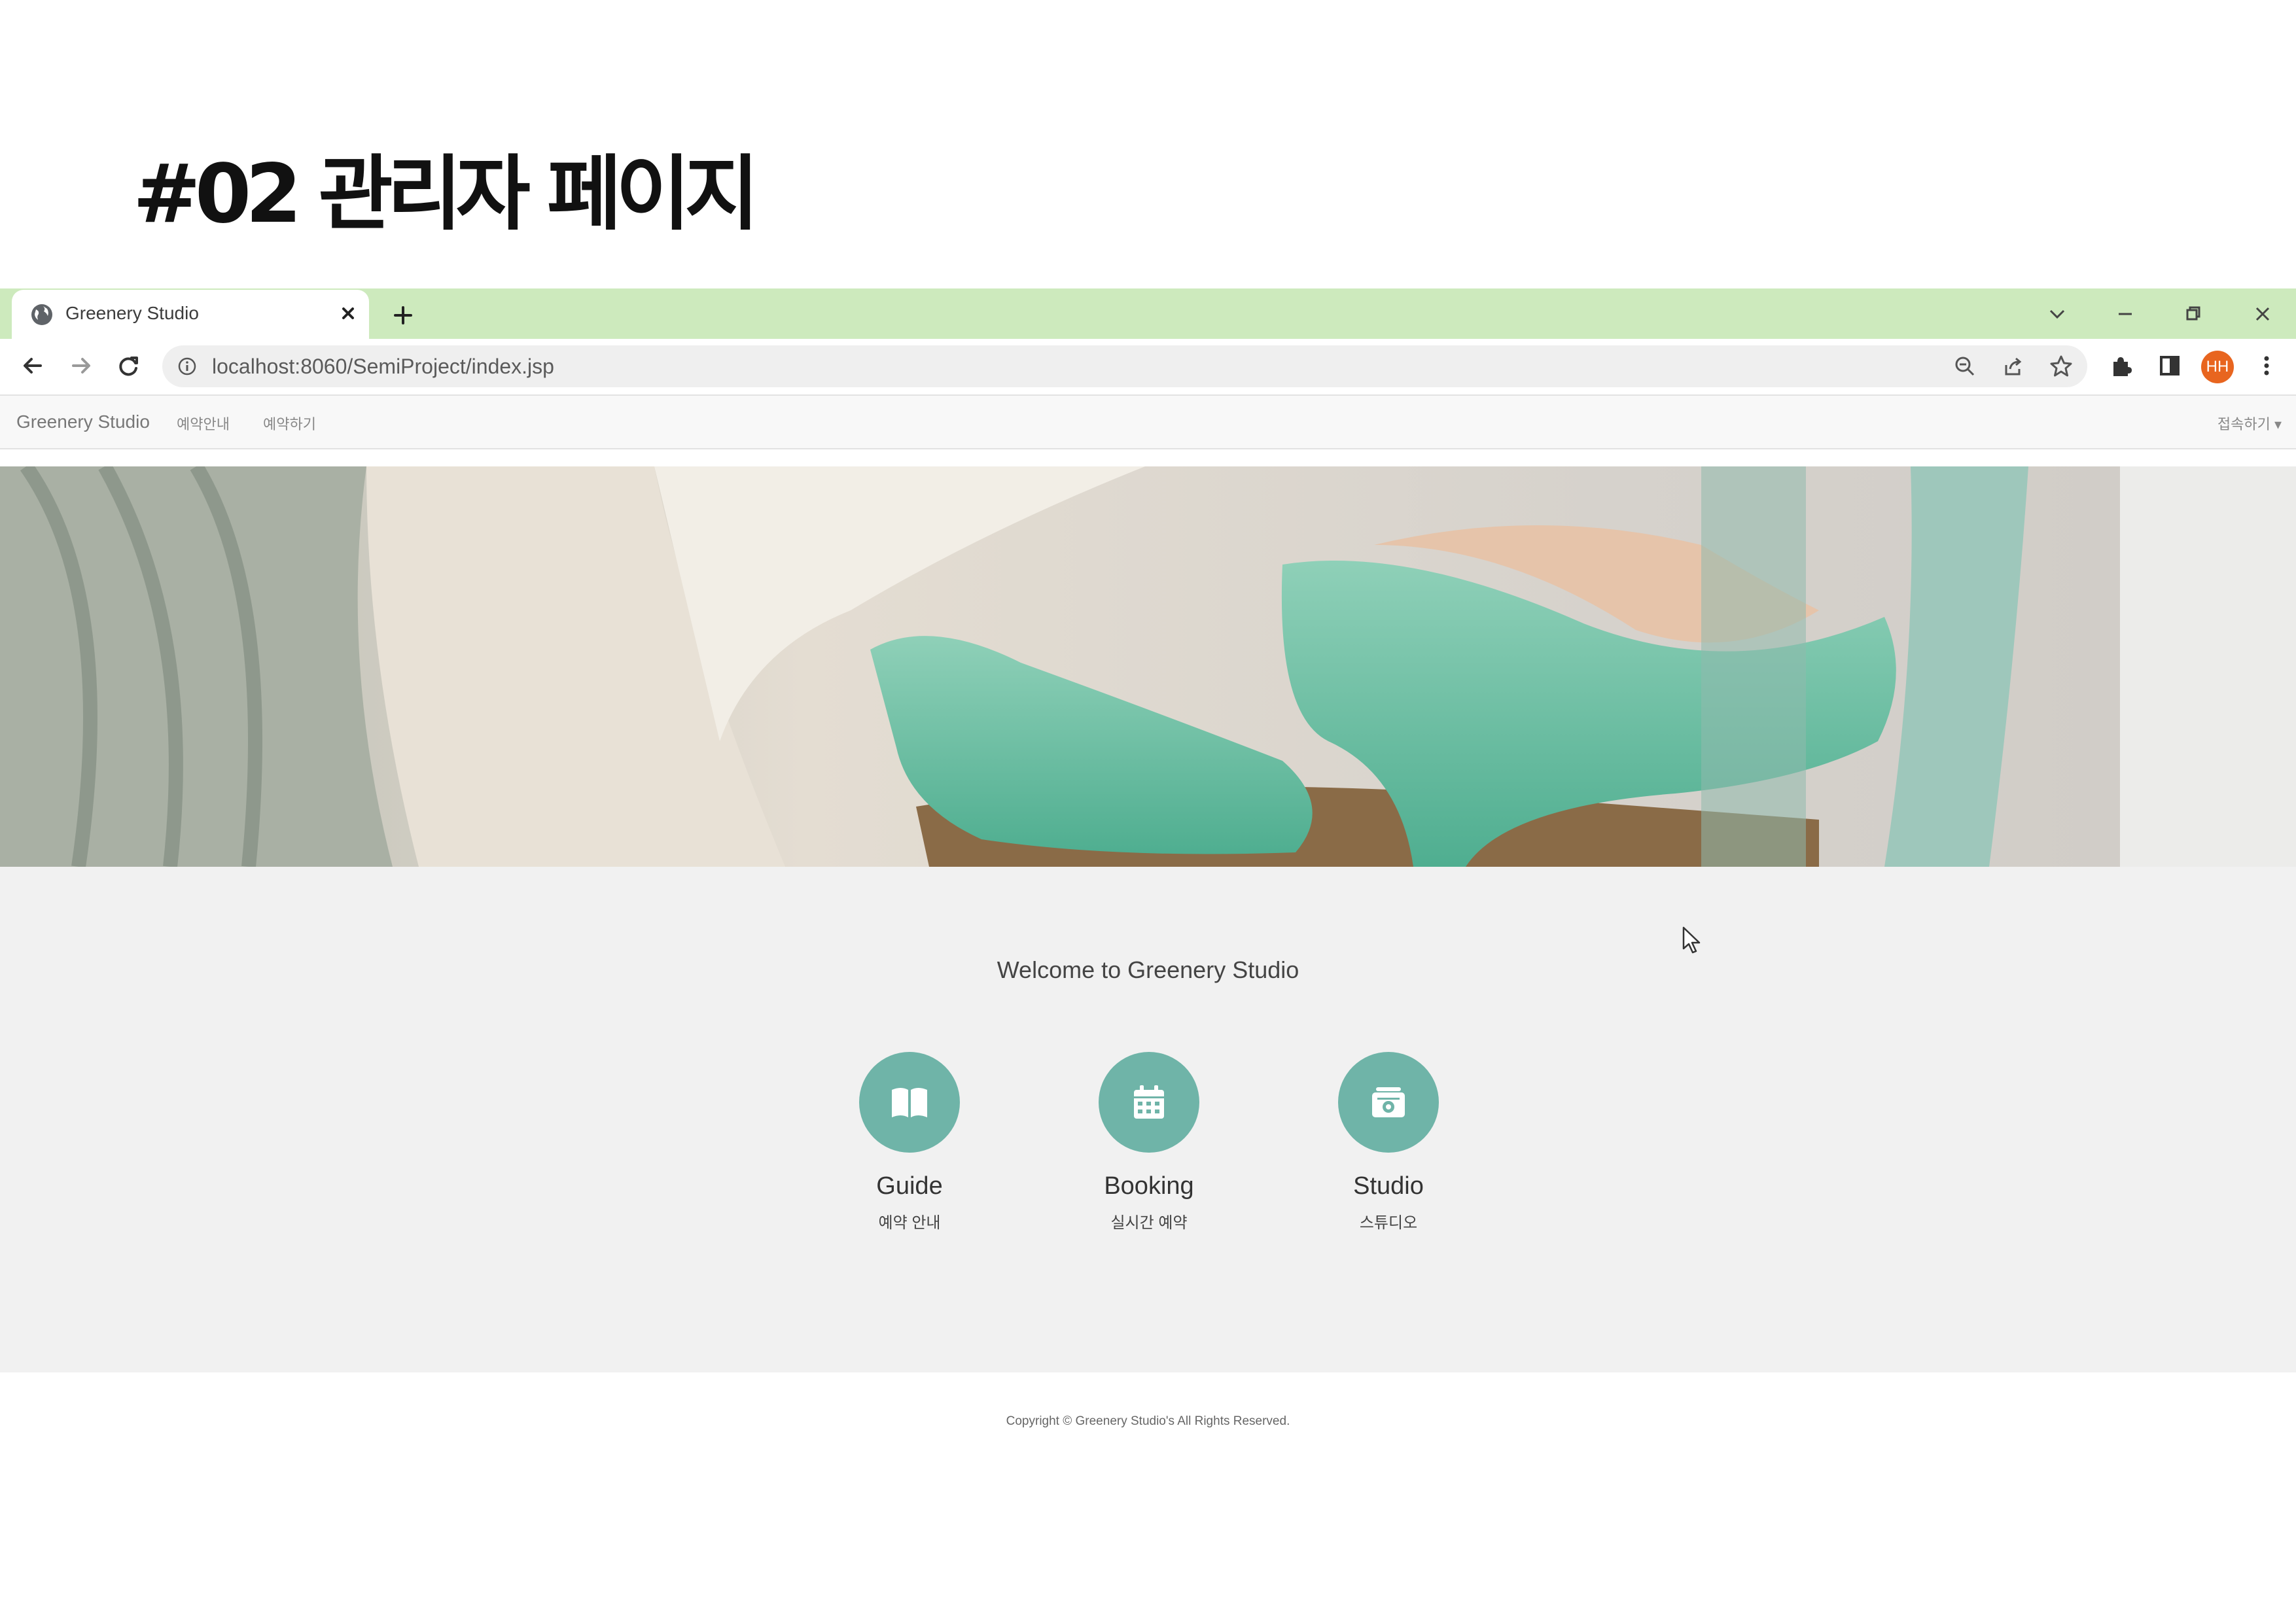 The image size is (2296, 1623). What do you see at coordinates (33, 365) in the screenshot?
I see `back-arrow-icon` at bounding box center [33, 365].